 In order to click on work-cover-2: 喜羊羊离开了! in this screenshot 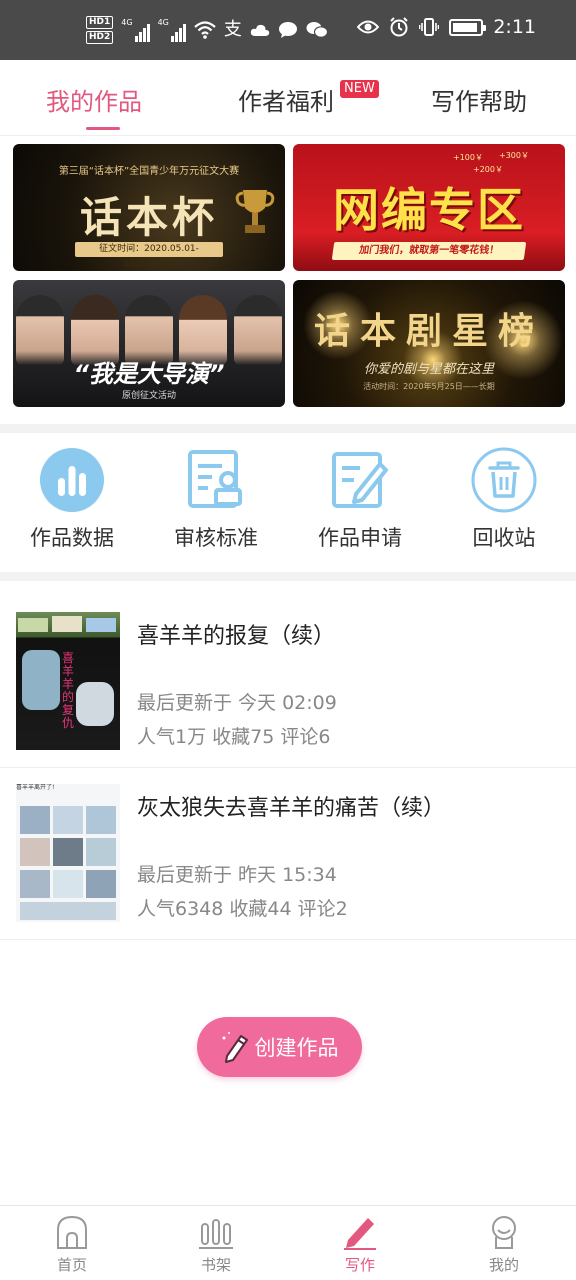, I will do `click(68, 853)`.